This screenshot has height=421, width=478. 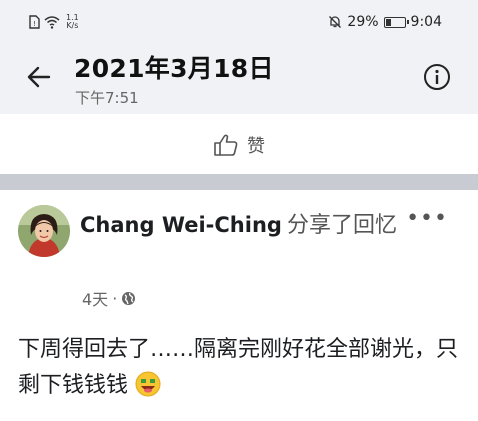 What do you see at coordinates (226, 145) in the screenshot?
I see `thumbs-up-icon` at bounding box center [226, 145].